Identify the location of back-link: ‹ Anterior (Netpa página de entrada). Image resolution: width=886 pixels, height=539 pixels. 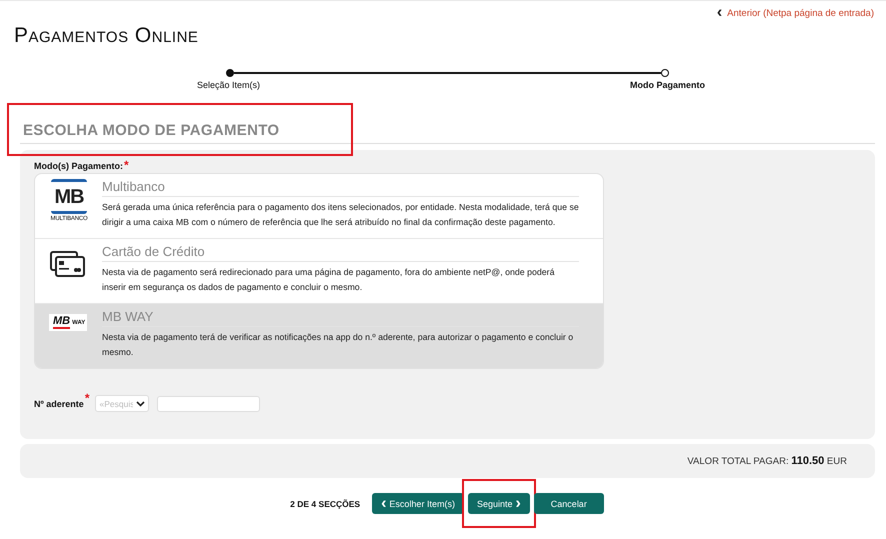
(795, 13).